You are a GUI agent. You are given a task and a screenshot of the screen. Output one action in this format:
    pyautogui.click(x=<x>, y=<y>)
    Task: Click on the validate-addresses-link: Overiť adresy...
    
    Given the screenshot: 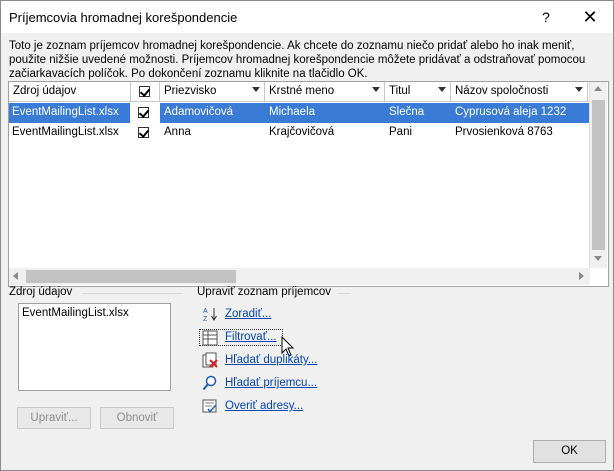 What is the action you would take?
    pyautogui.click(x=264, y=406)
    